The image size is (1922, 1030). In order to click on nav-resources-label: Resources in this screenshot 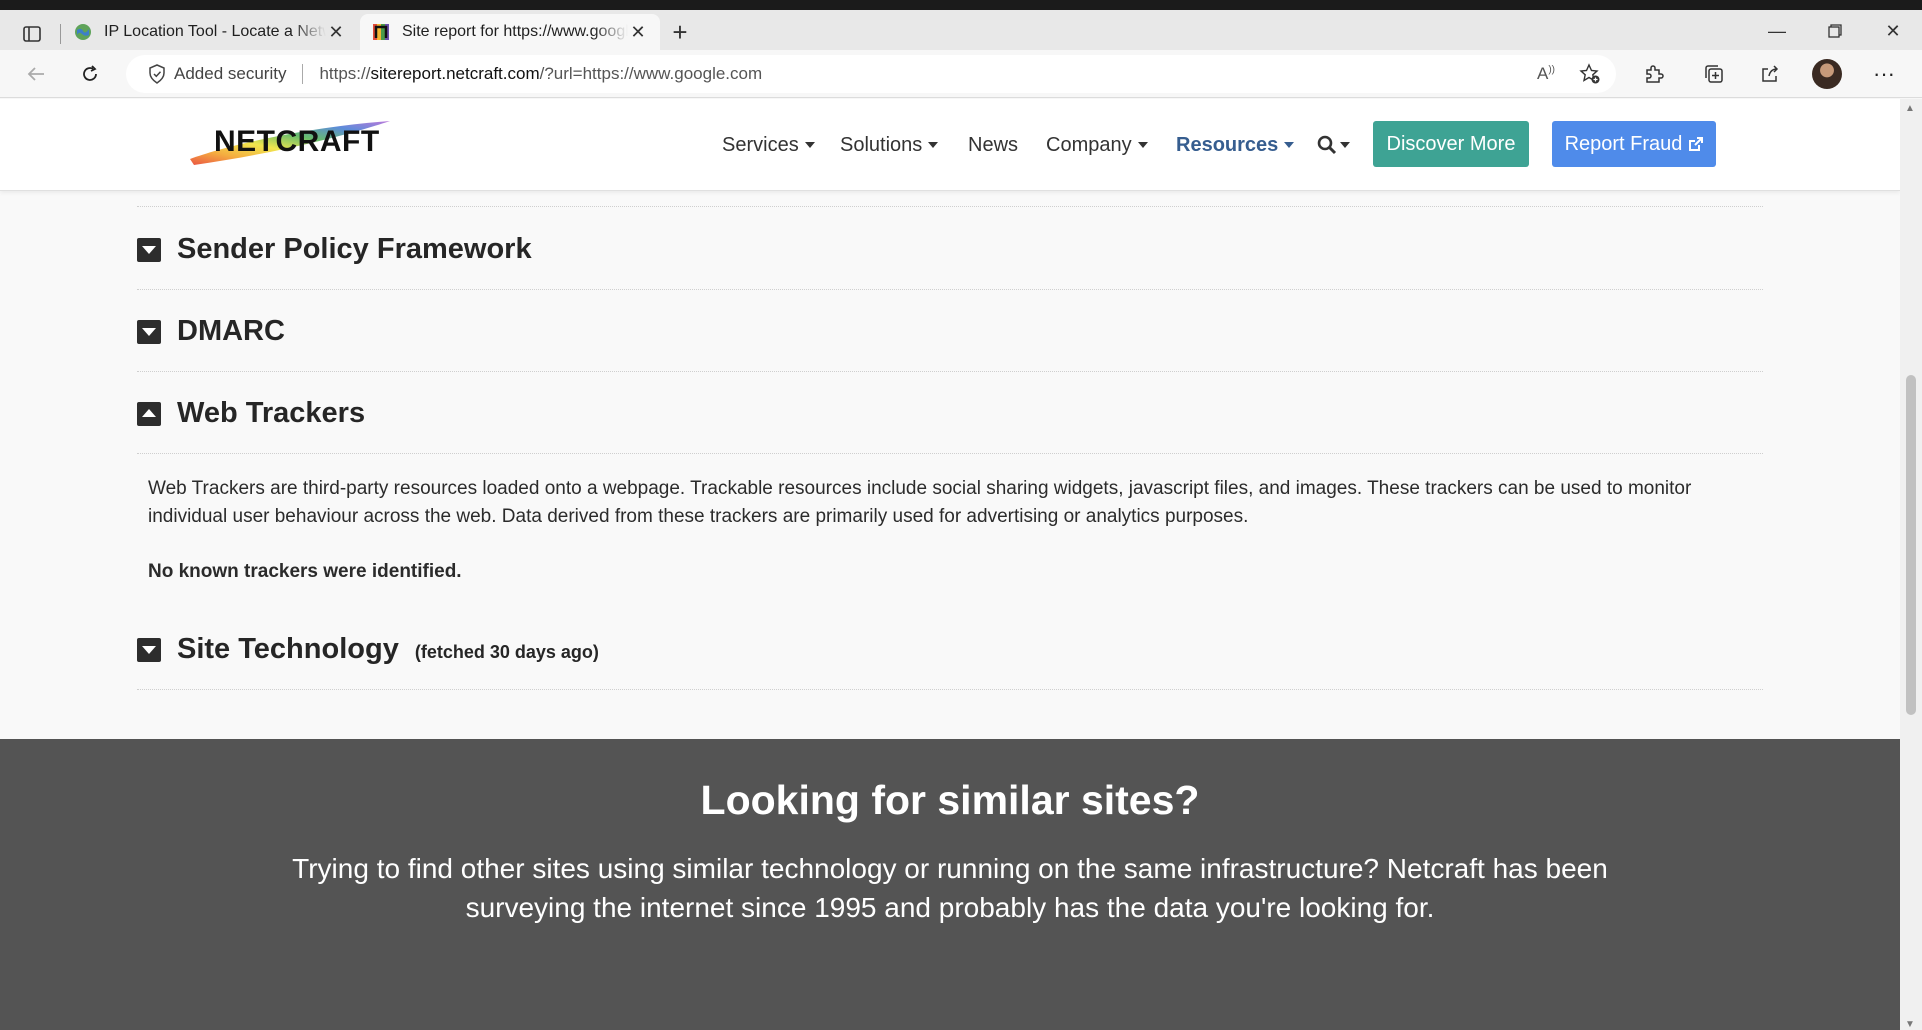, I will do `click(1227, 144)`.